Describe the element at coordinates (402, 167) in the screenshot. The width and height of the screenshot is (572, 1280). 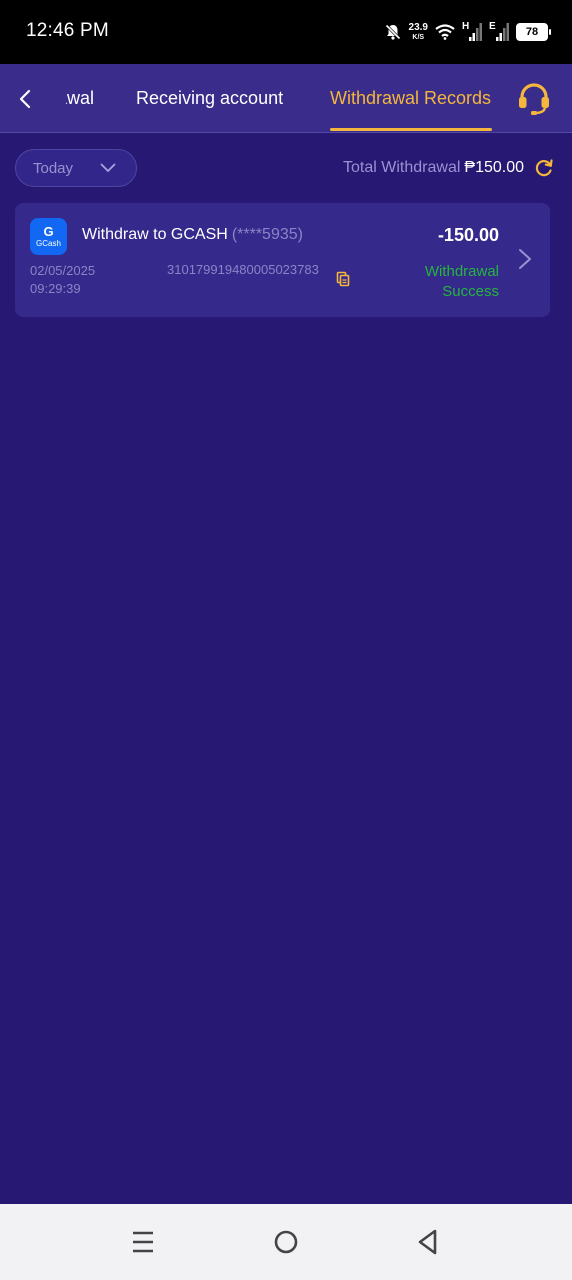
I see `total-withdrawal-label: Total Withdrawal` at that location.